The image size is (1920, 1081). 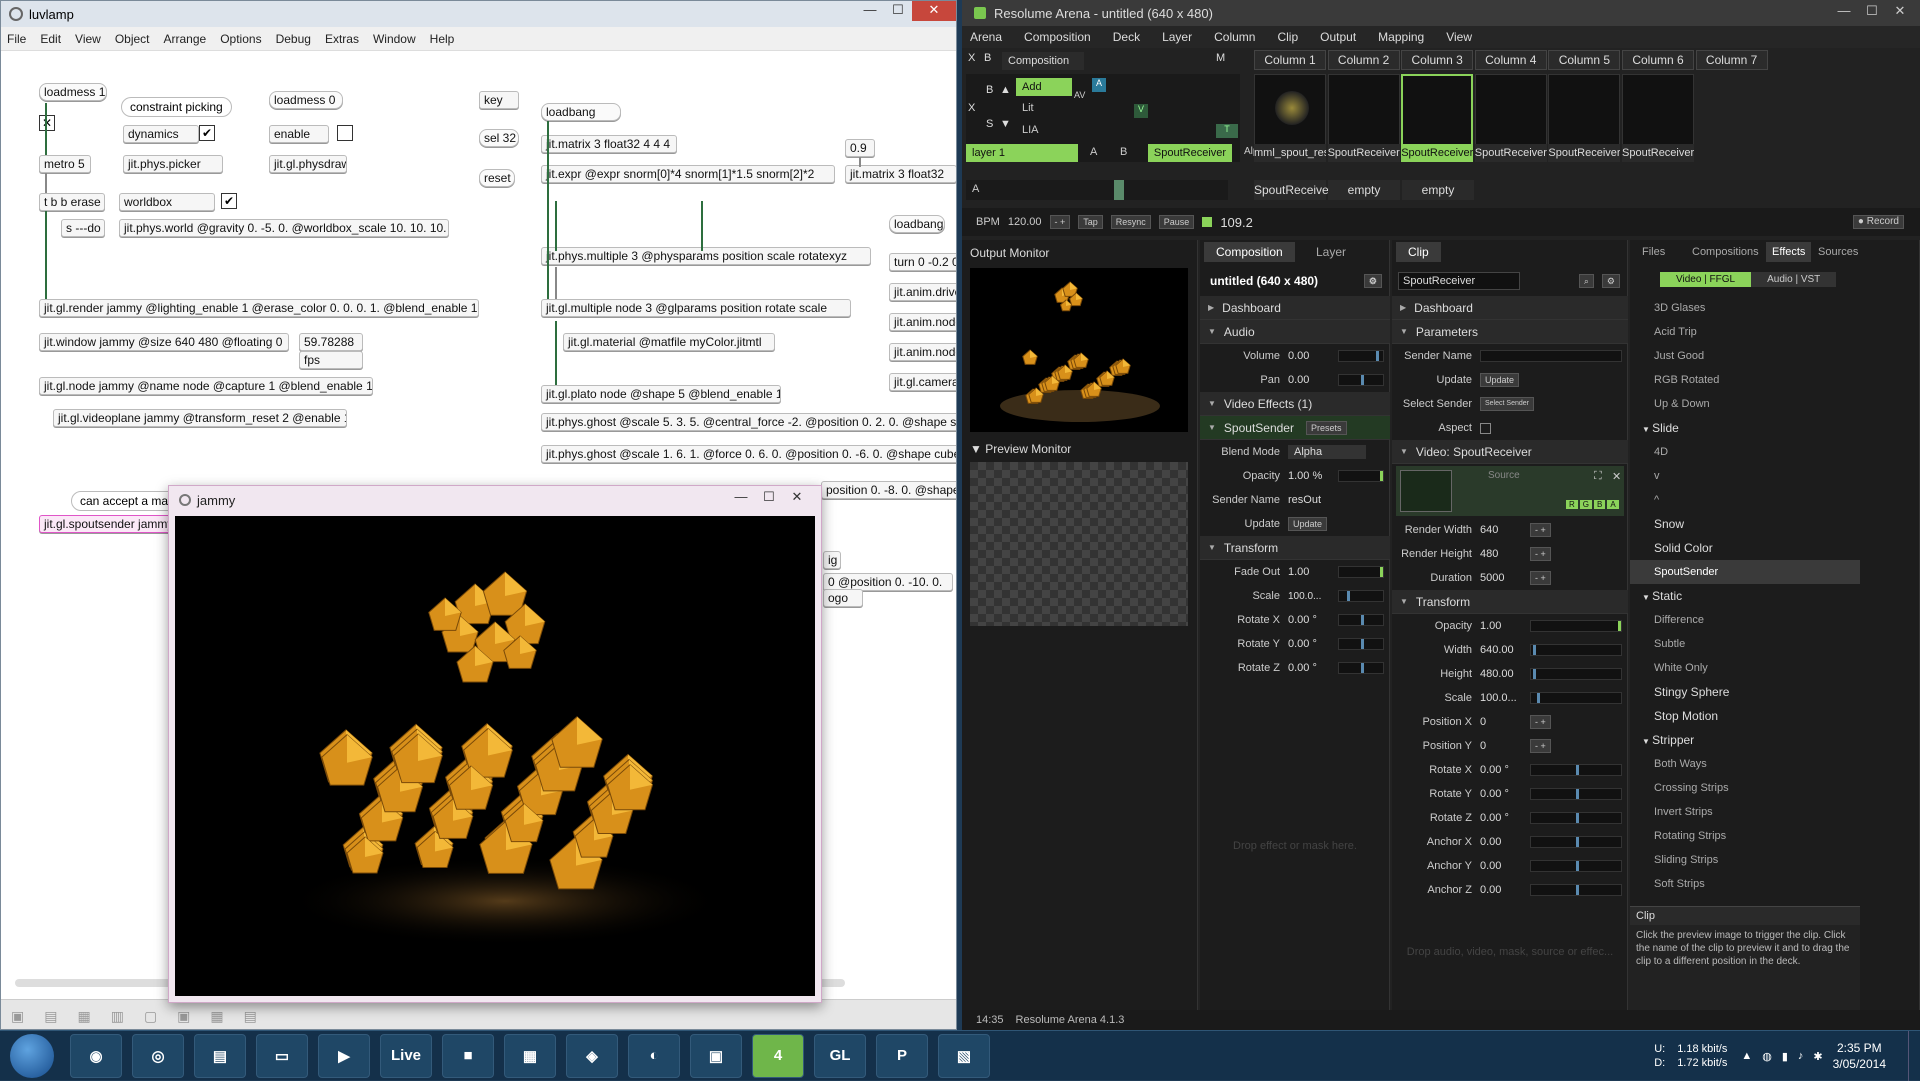 I want to click on clip-update-button: Update, so click(x=1500, y=380).